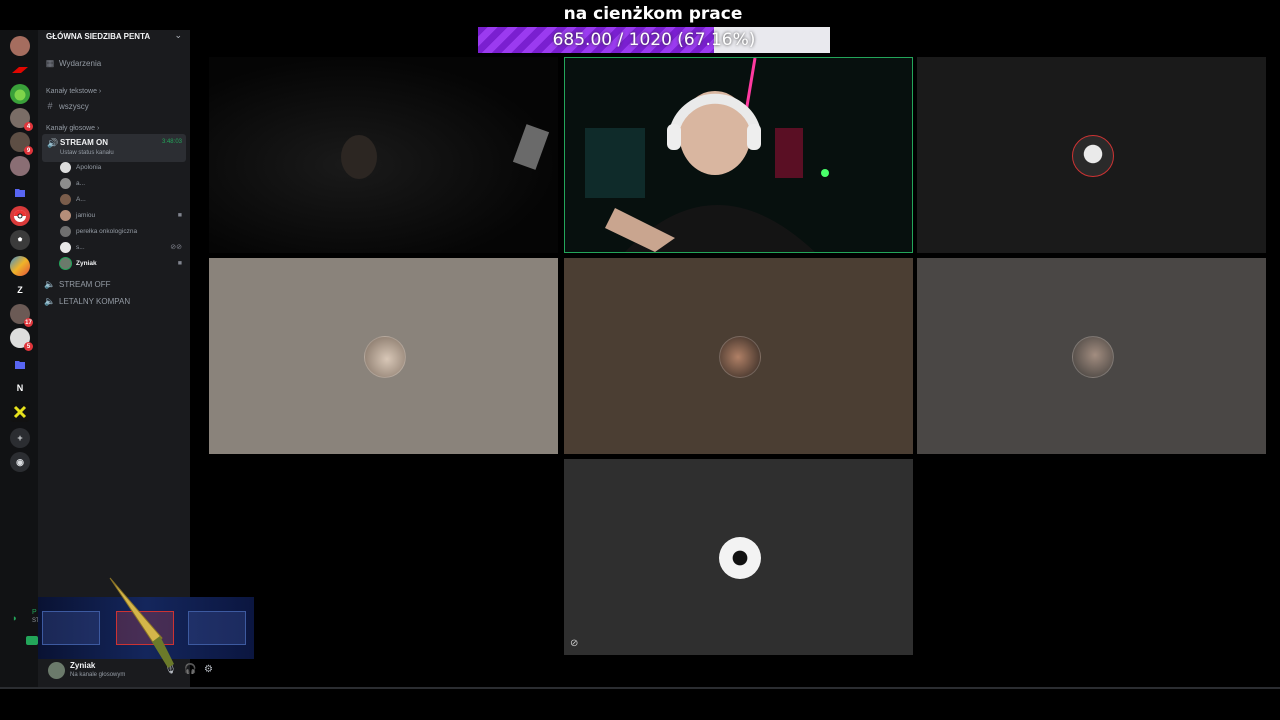 The image size is (1280, 720). I want to click on guild-name: GŁÓWNA SIEDZIBA PENTA, so click(98, 36).